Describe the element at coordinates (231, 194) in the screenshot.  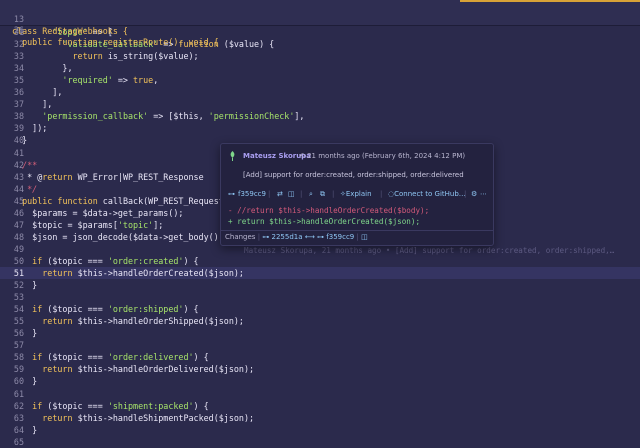
I see `commit-icon: ⊶` at that location.